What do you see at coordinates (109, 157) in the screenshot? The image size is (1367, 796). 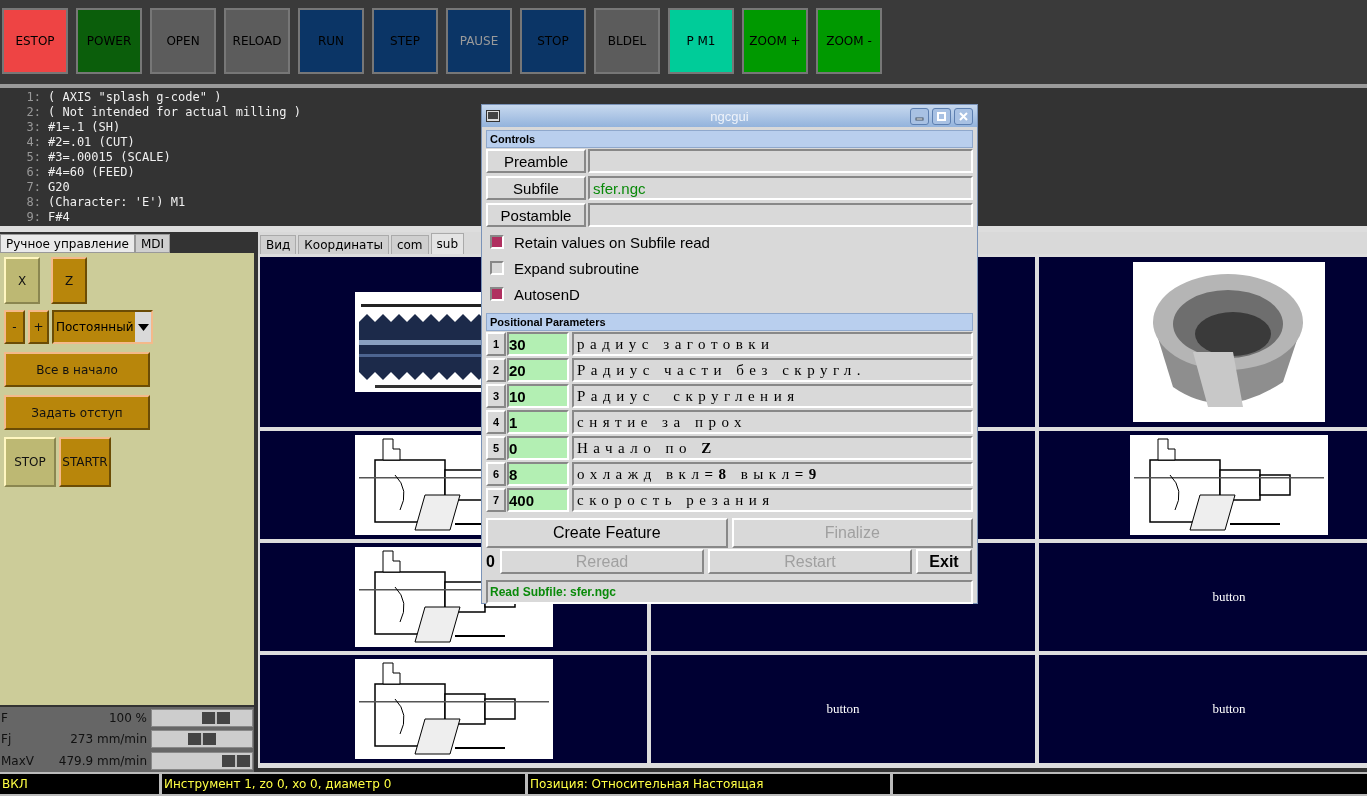 I see `code-line: #3=.00015 (SCALE)` at bounding box center [109, 157].